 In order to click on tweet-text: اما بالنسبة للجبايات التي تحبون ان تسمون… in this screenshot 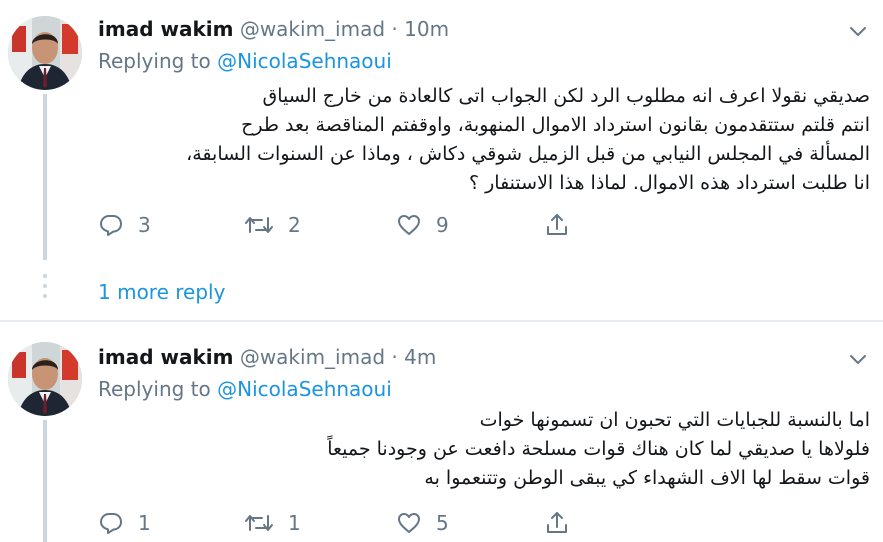, I will do `click(484, 449)`.